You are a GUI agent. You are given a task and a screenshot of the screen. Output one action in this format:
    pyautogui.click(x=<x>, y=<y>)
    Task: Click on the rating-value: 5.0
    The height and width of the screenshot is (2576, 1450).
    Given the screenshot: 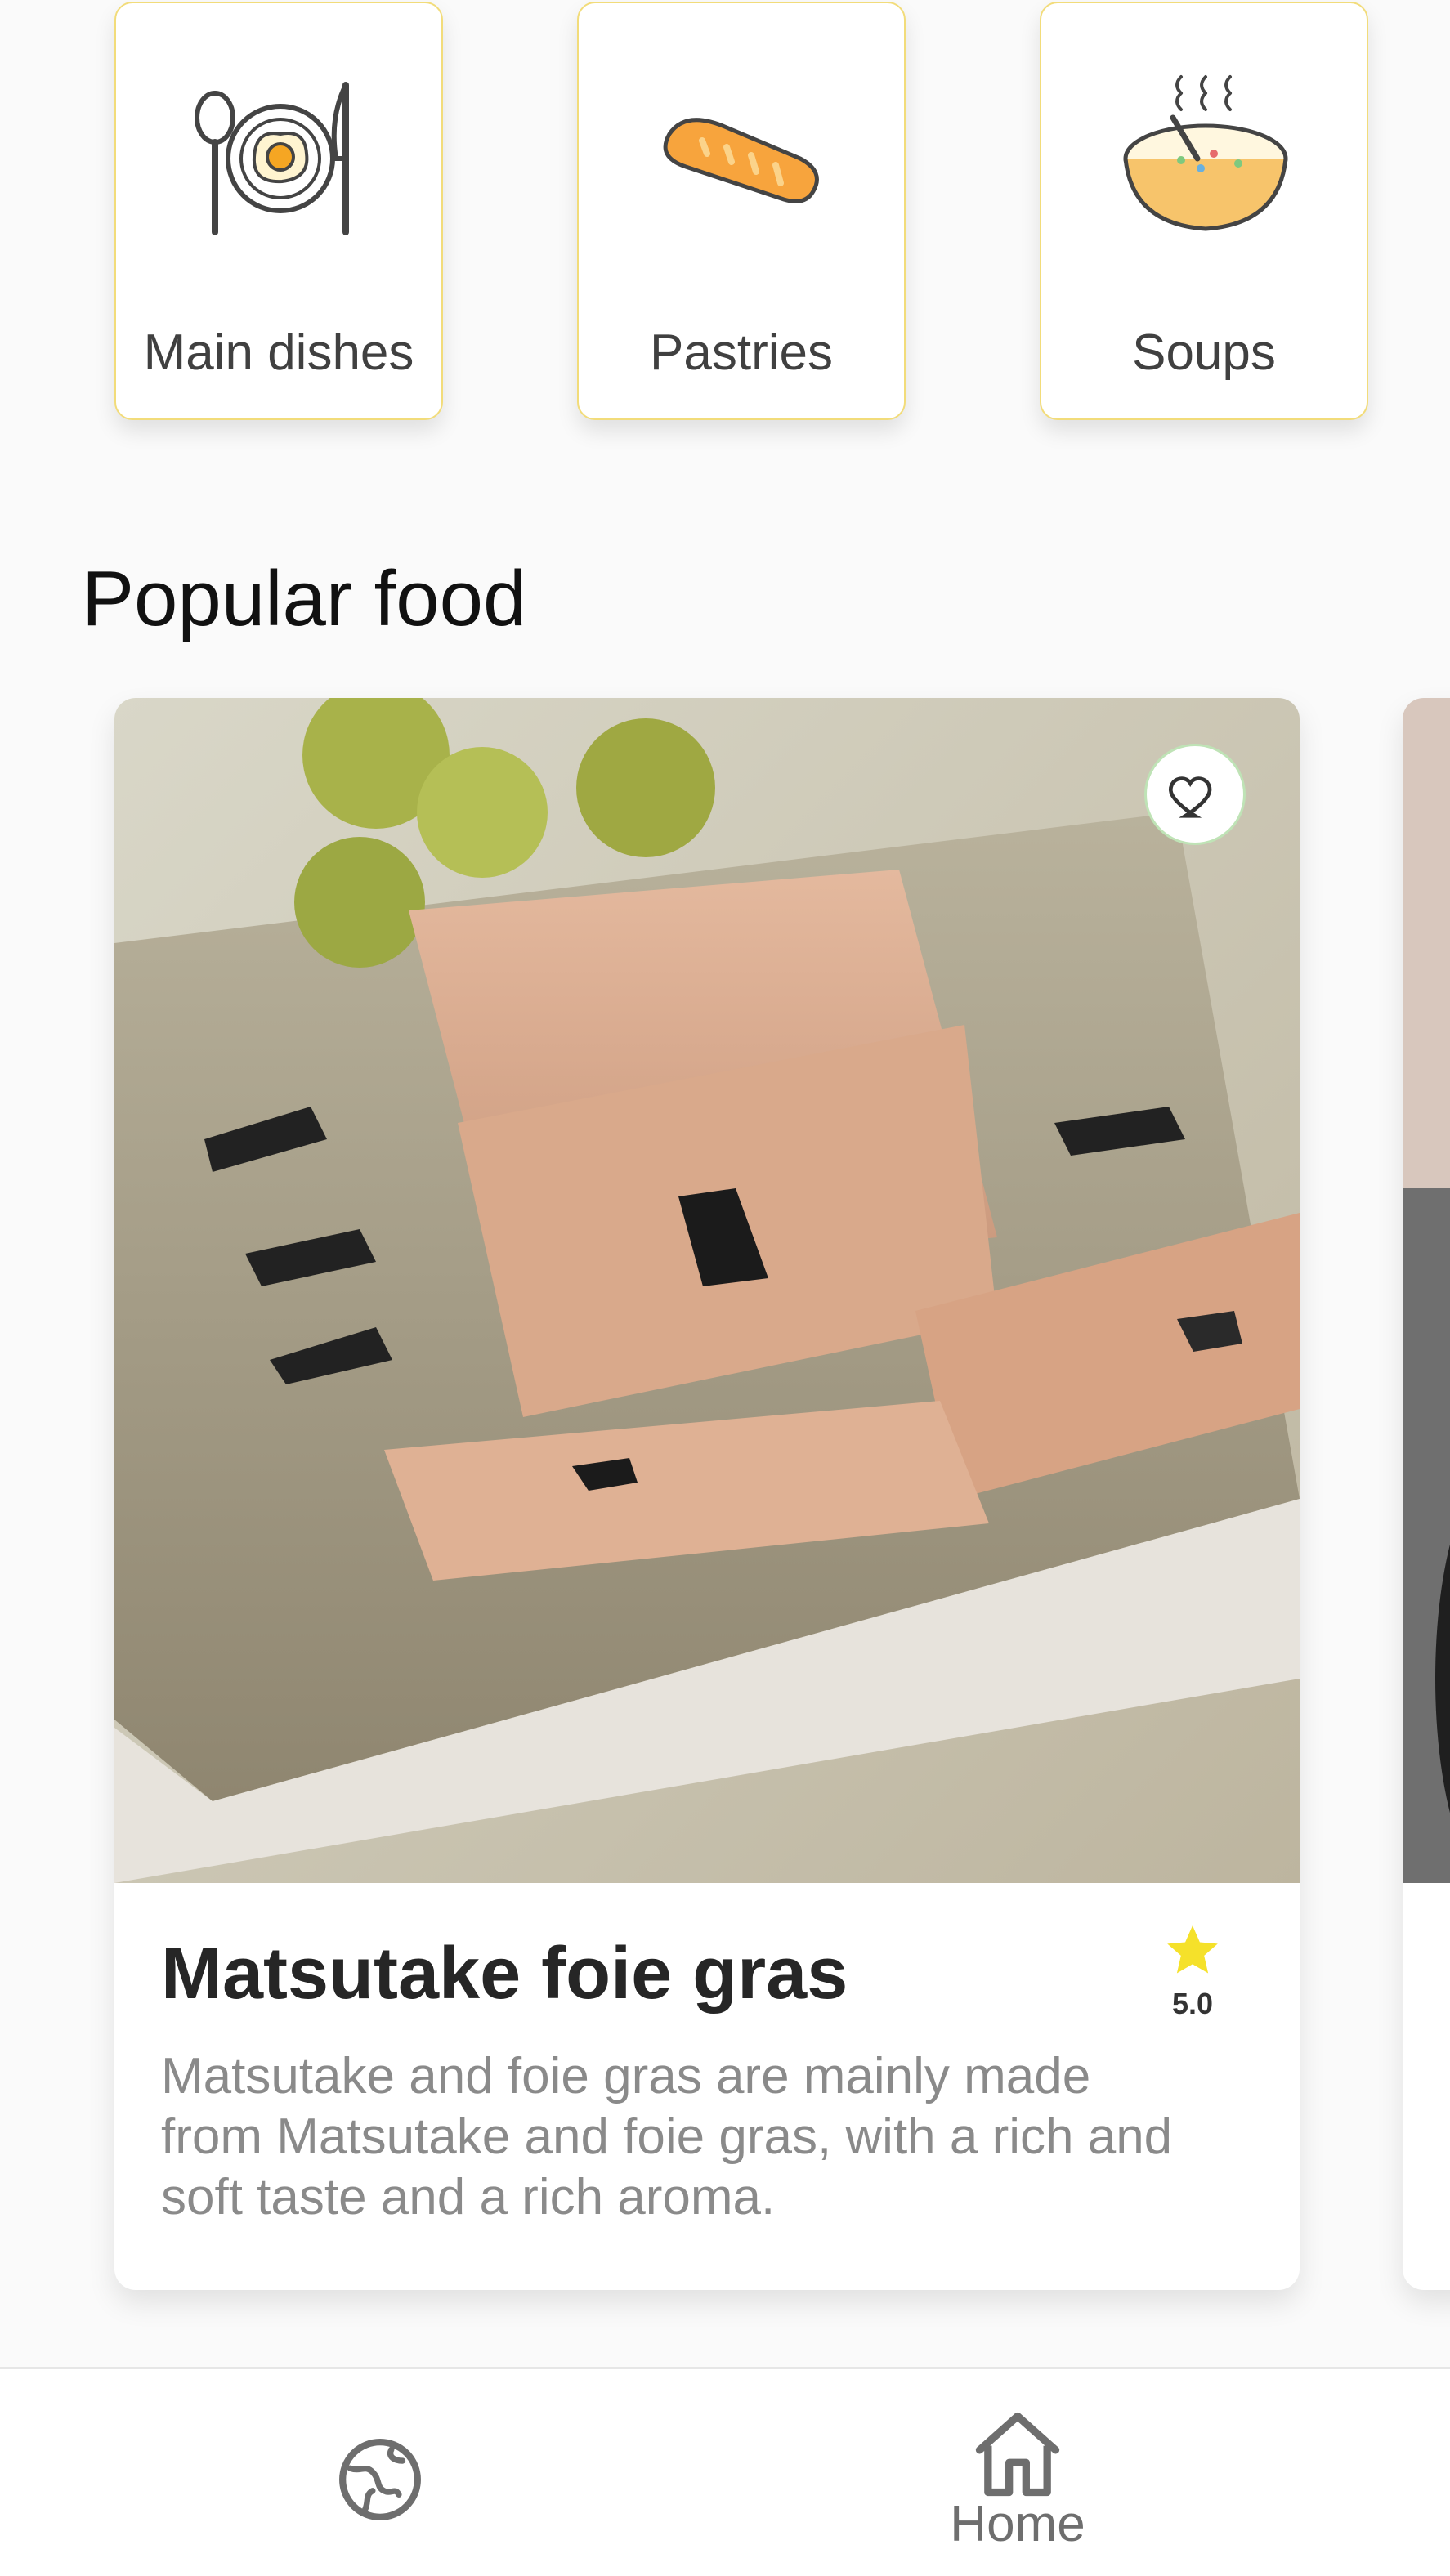 What is the action you would take?
    pyautogui.click(x=1193, y=2003)
    